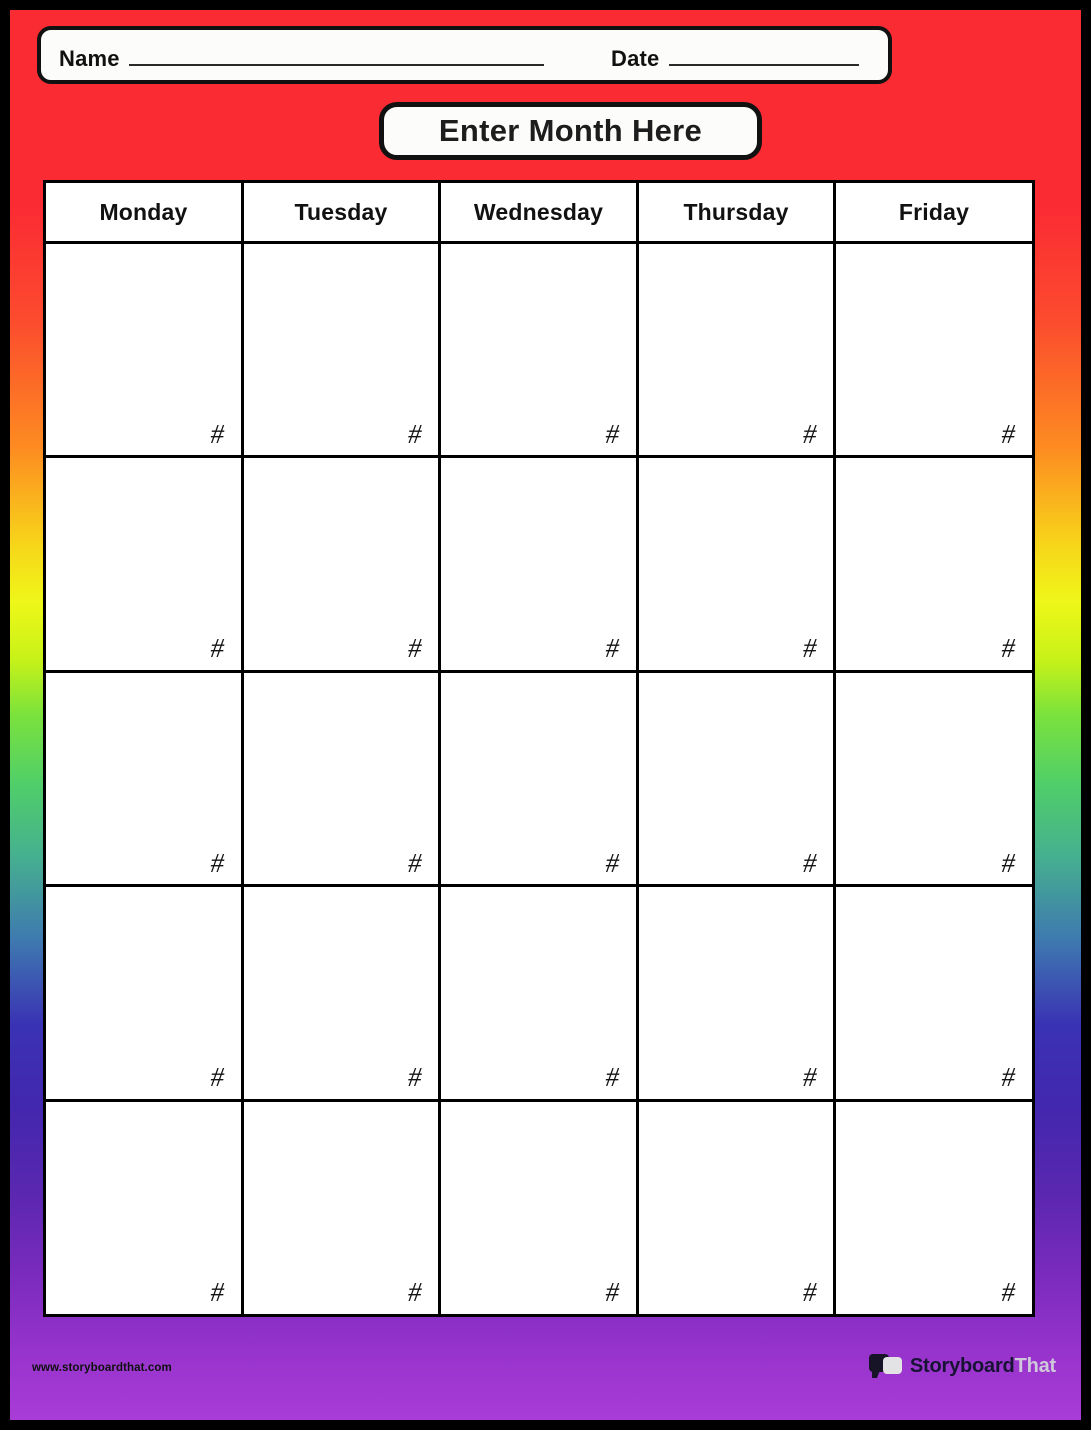 Image resolution: width=1091 pixels, height=1430 pixels. I want to click on day-header-monday: Monday, so click(143, 212).